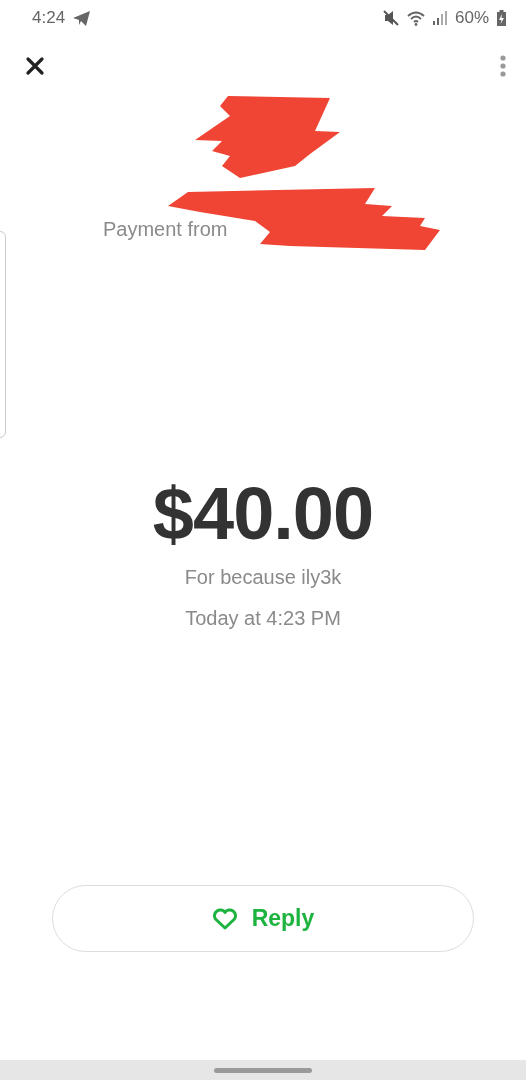  What do you see at coordinates (263, 513) in the screenshot?
I see `payment-amount: $40.00` at bounding box center [263, 513].